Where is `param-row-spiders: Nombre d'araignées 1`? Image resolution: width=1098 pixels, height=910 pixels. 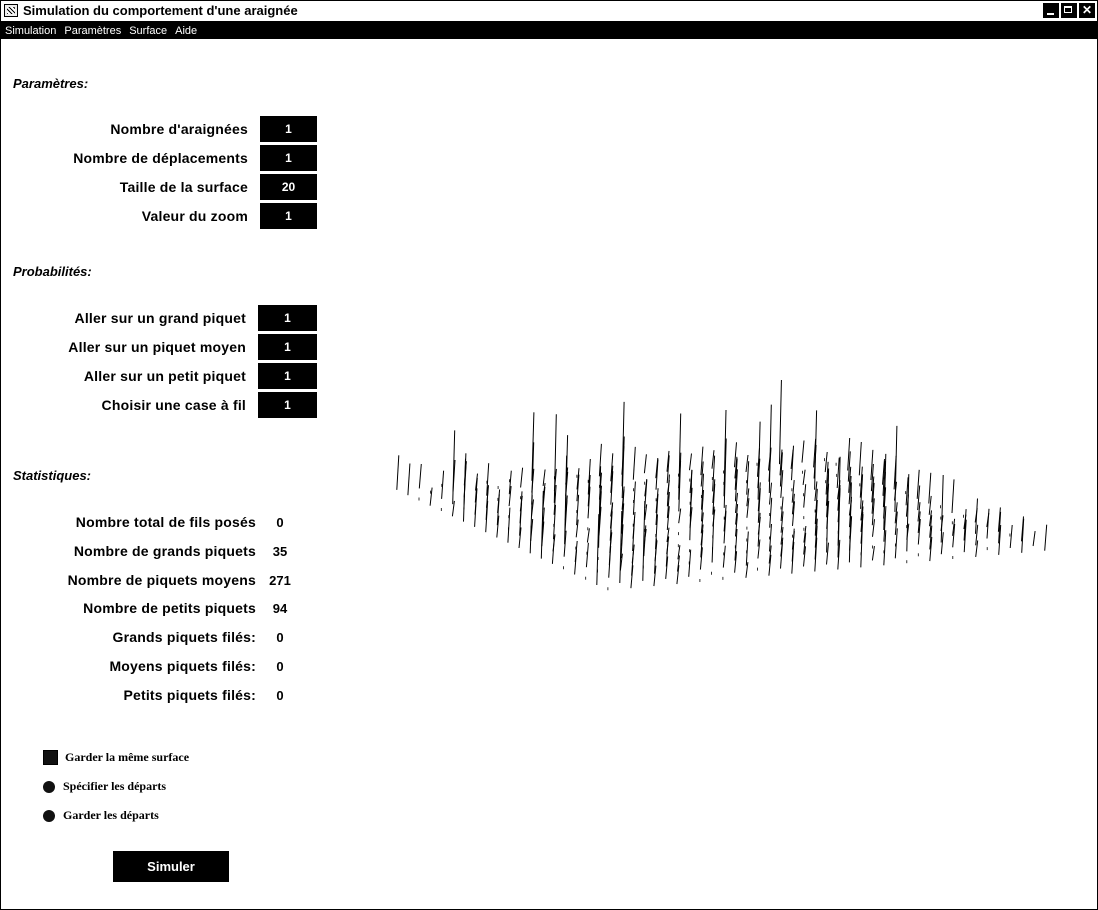
param-row-spiders: Nombre d'araignées 1 is located at coordinates (168, 129).